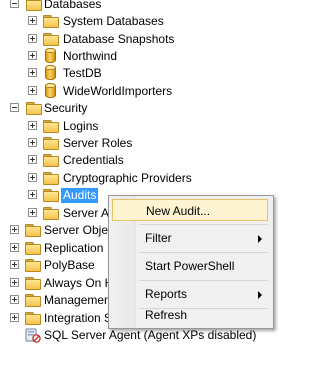 Image resolution: width=320 pixels, height=382 pixels. I want to click on tree-node-sql-server-agent: SQL Server Agent (Agent XPs disabled), so click(159, 335).